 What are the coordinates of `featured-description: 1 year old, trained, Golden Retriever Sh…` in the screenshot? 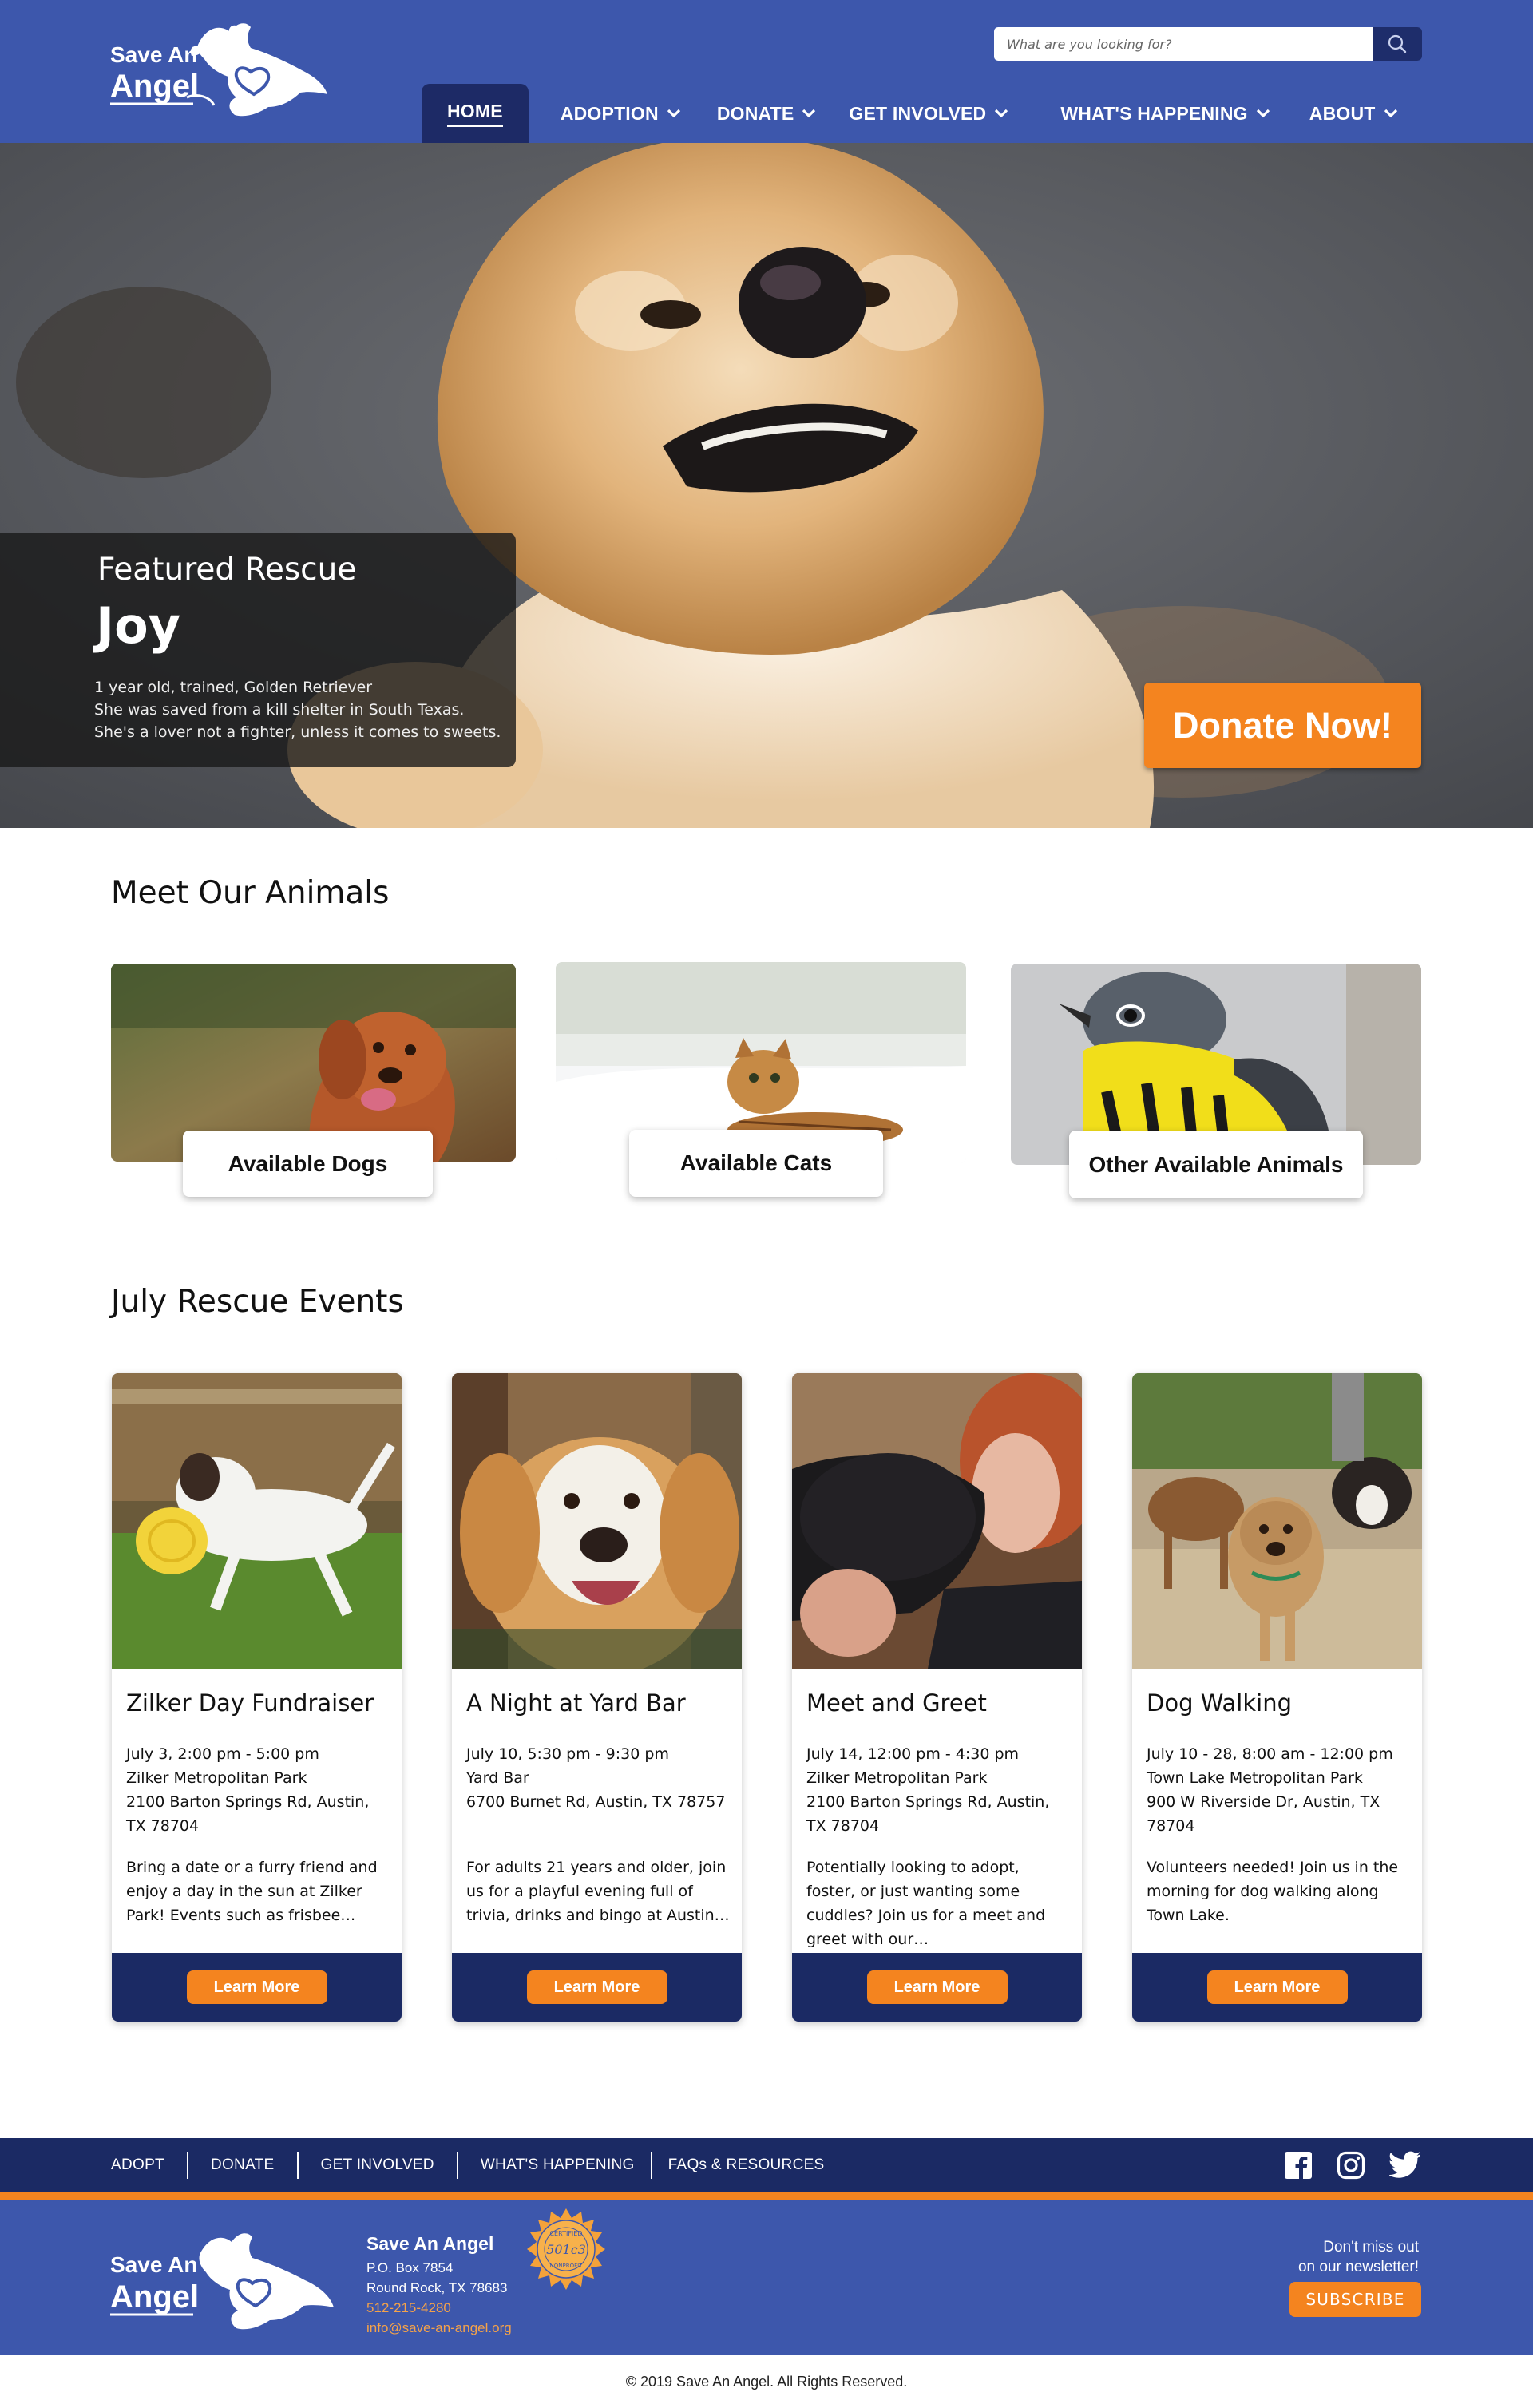 It's located at (297, 710).